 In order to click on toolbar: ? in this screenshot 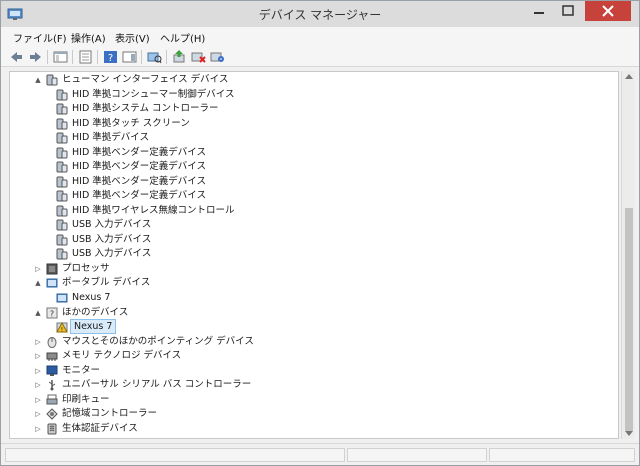, I will do `click(320, 57)`.